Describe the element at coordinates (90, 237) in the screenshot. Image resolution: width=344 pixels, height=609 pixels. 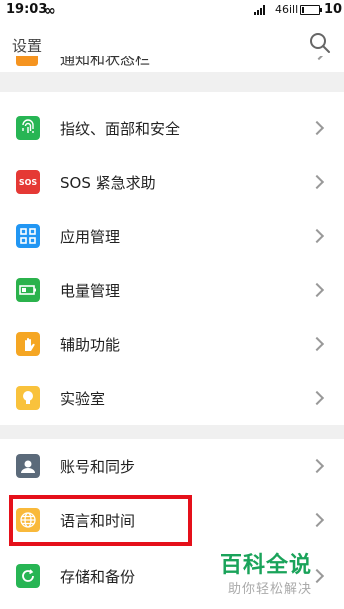
I see `list-item-label: 应用管理` at that location.